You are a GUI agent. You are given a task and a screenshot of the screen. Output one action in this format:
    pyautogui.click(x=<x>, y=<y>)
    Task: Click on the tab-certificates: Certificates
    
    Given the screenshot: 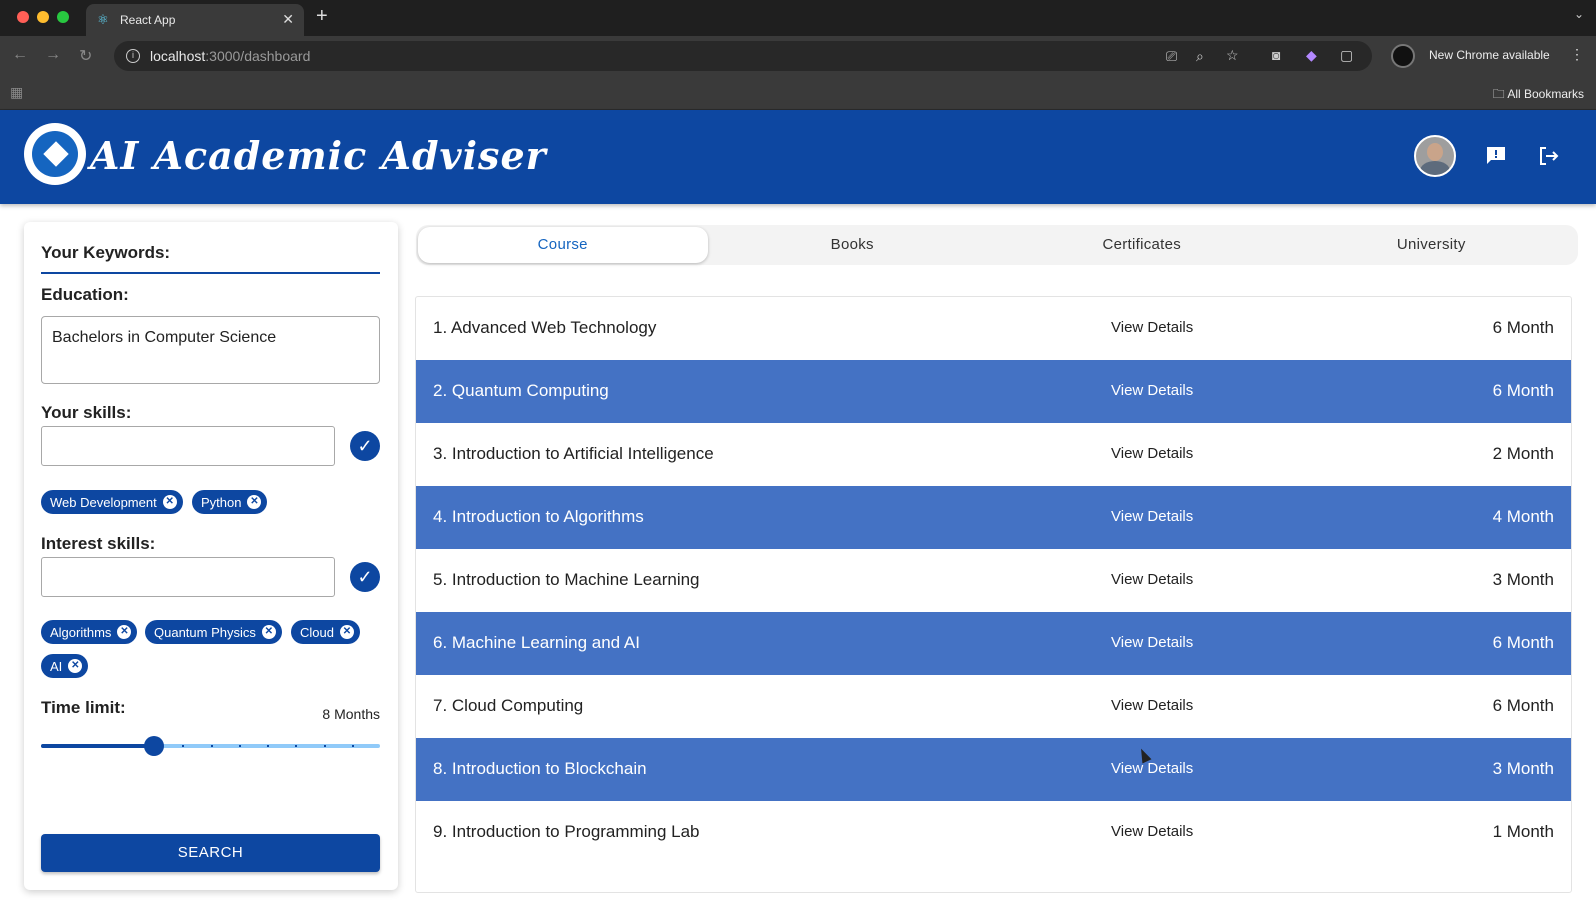 What is the action you would take?
    pyautogui.click(x=1142, y=245)
    